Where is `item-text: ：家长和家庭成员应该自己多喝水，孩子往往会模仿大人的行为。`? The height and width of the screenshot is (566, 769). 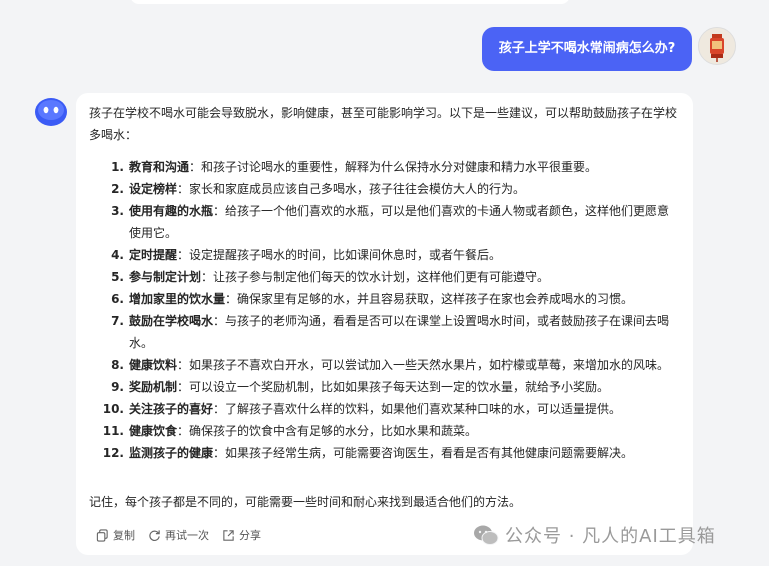 item-text: ：家长和家庭成员应该自己多喝水，孩子往往会模仿大人的行为。 is located at coordinates (351, 189).